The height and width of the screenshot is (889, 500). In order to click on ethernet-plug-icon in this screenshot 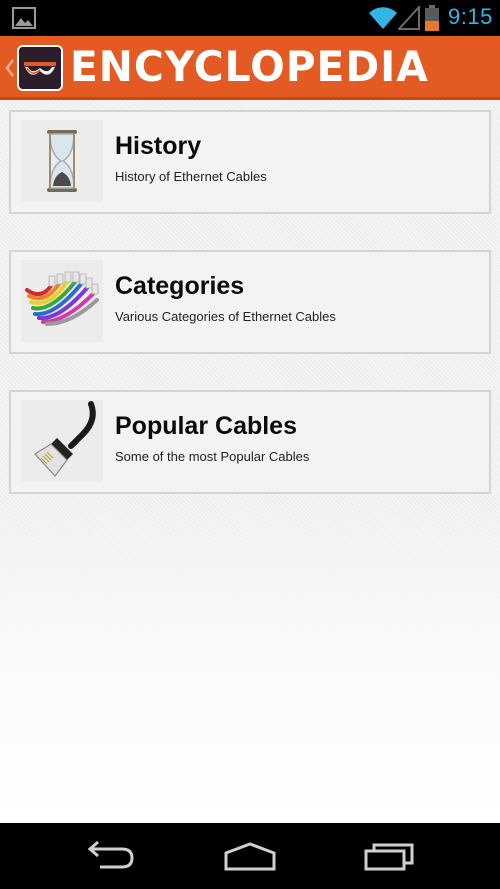, I will do `click(62, 441)`.